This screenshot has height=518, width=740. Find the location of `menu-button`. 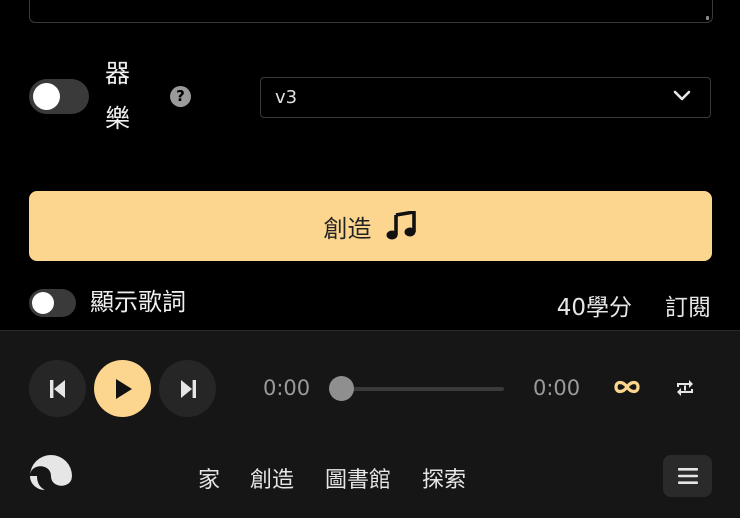

menu-button is located at coordinates (687, 476).